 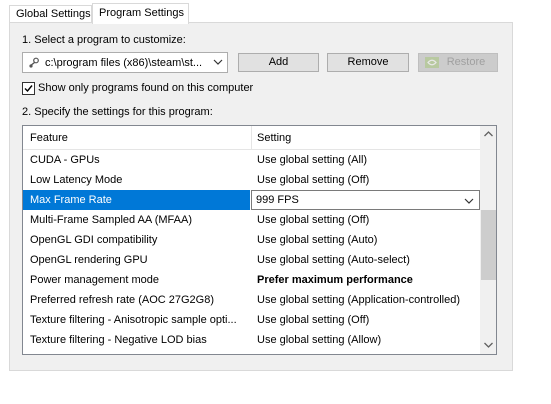 I want to click on header-feature: Feature, so click(x=49, y=138).